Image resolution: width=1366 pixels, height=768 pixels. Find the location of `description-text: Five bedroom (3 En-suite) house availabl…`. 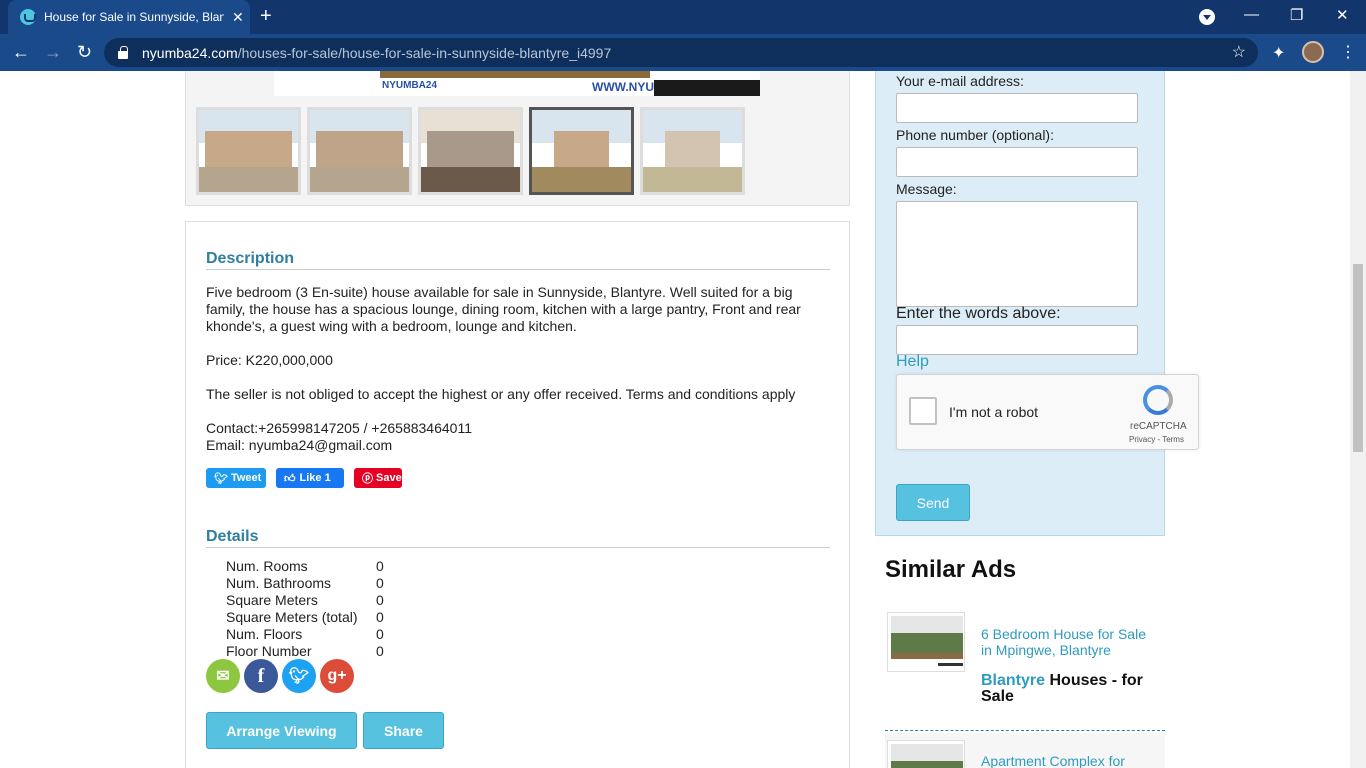

description-text: Five bedroom (3 En-suite) house availabl… is located at coordinates (503, 309).